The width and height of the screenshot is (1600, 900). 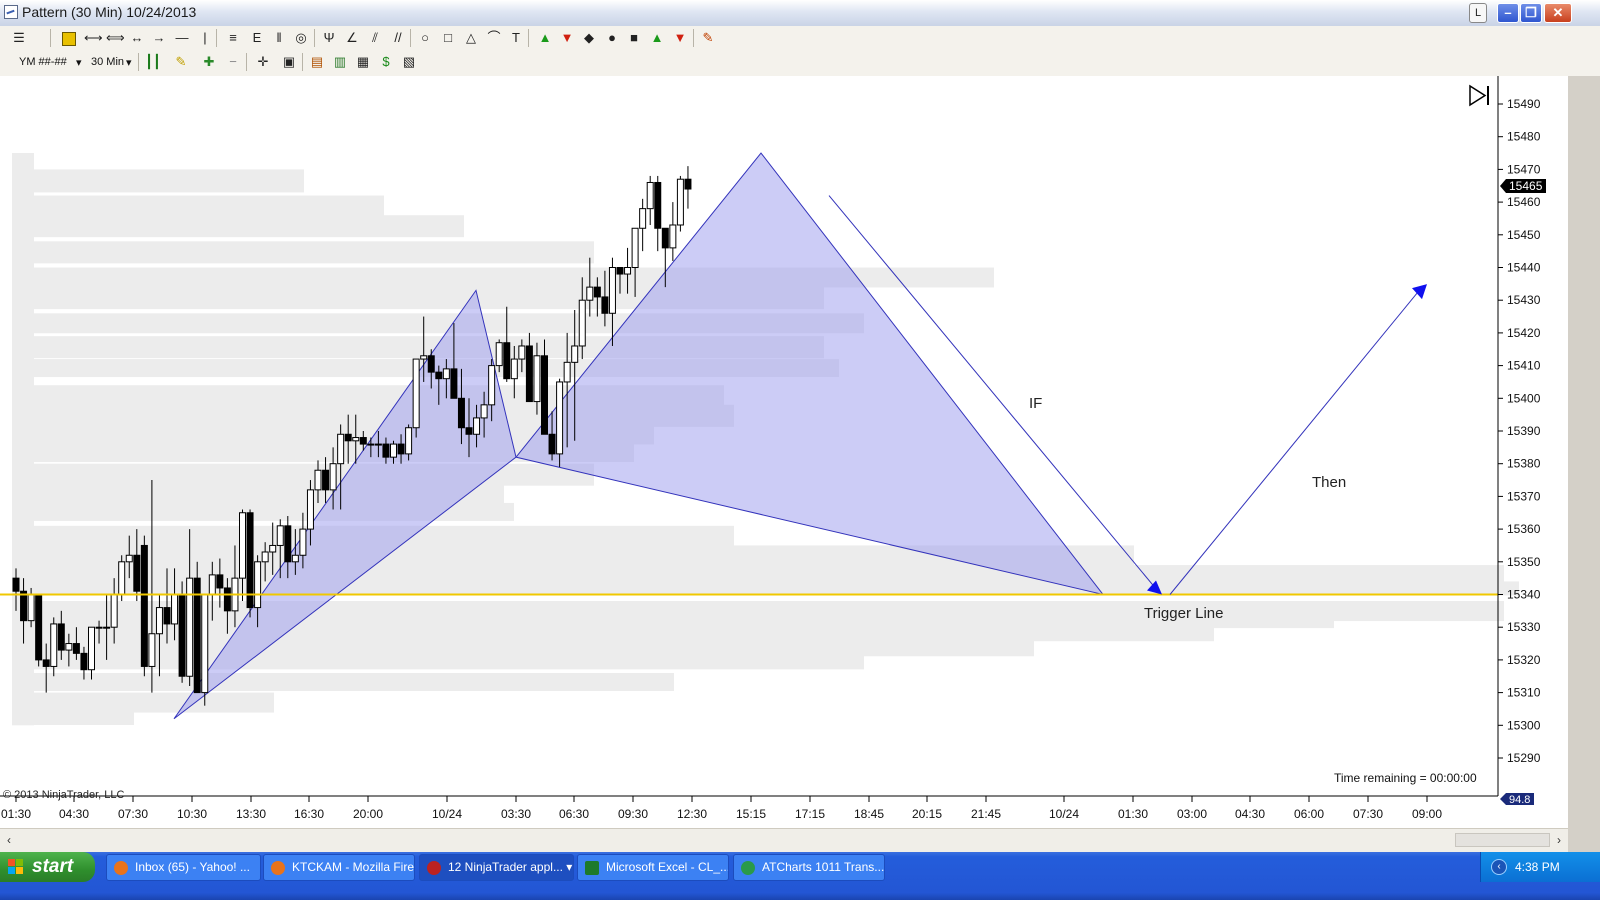 What do you see at coordinates (159, 38) in the screenshot?
I see `arrow-line-icon: →` at bounding box center [159, 38].